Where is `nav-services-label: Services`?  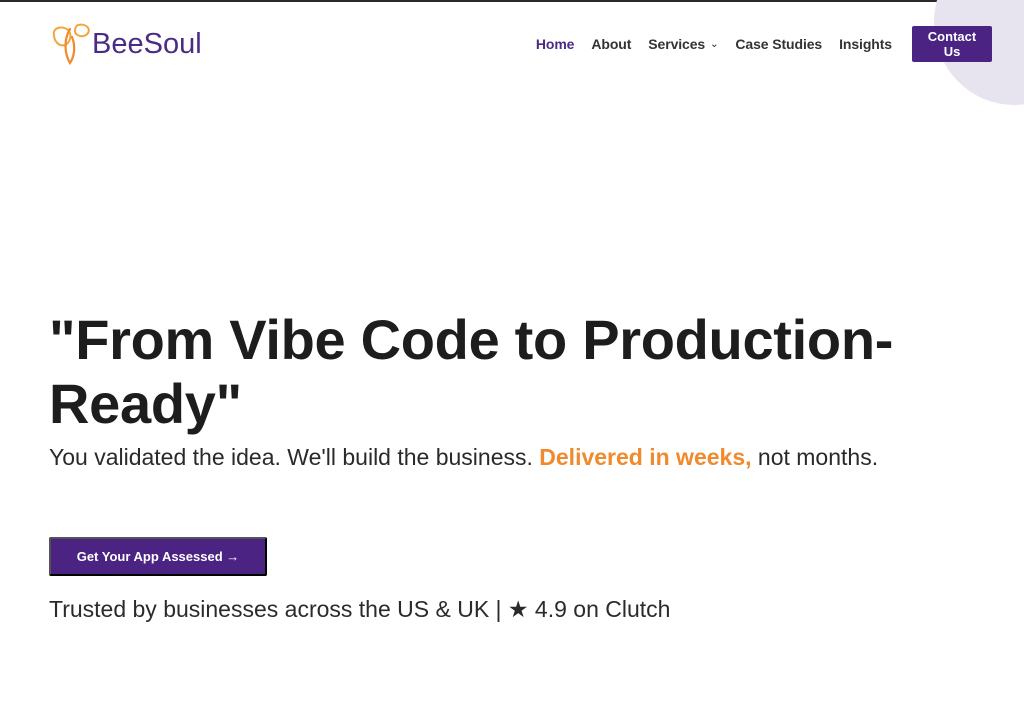
nav-services-label: Services is located at coordinates (677, 44).